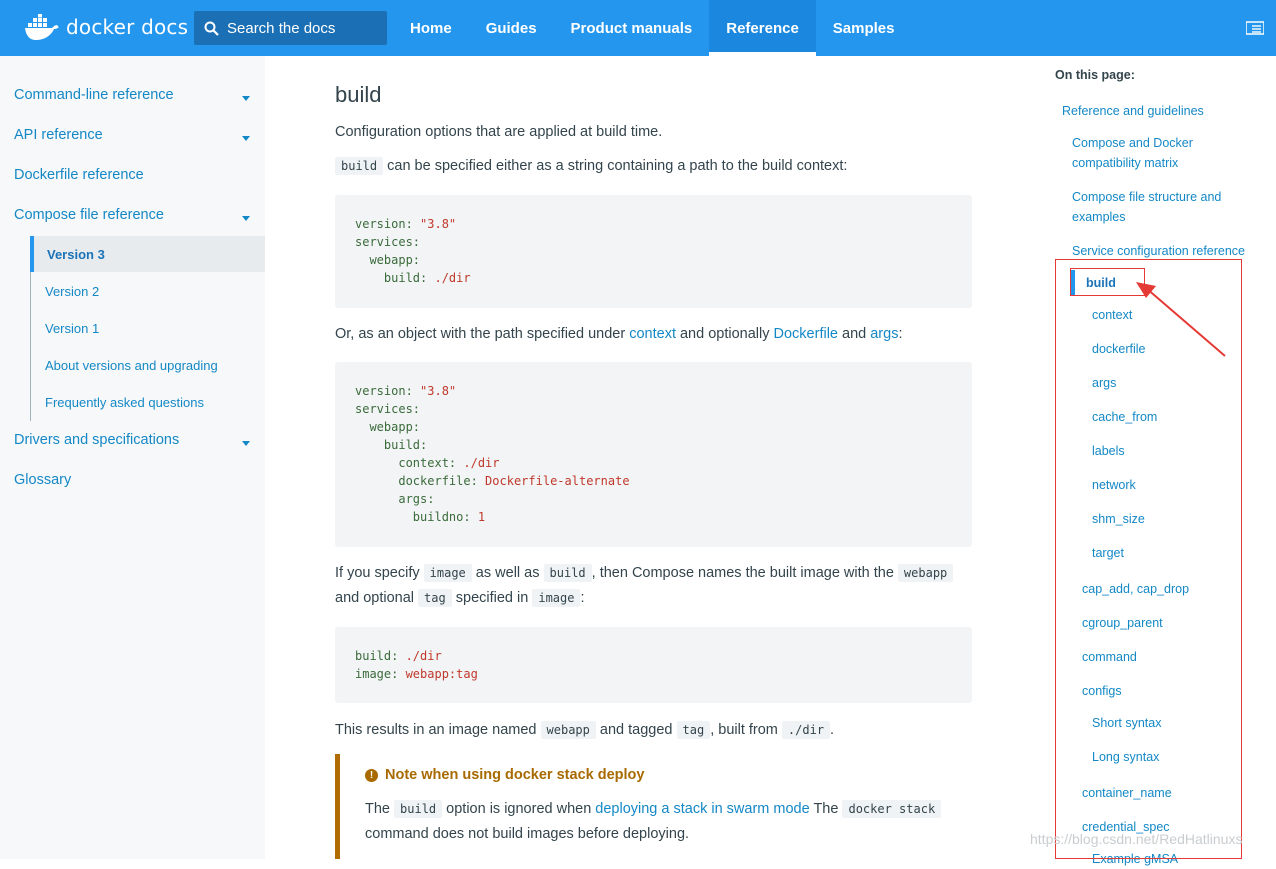 The image size is (1276, 869). What do you see at coordinates (431, 28) in the screenshot?
I see `nav-home: Home` at bounding box center [431, 28].